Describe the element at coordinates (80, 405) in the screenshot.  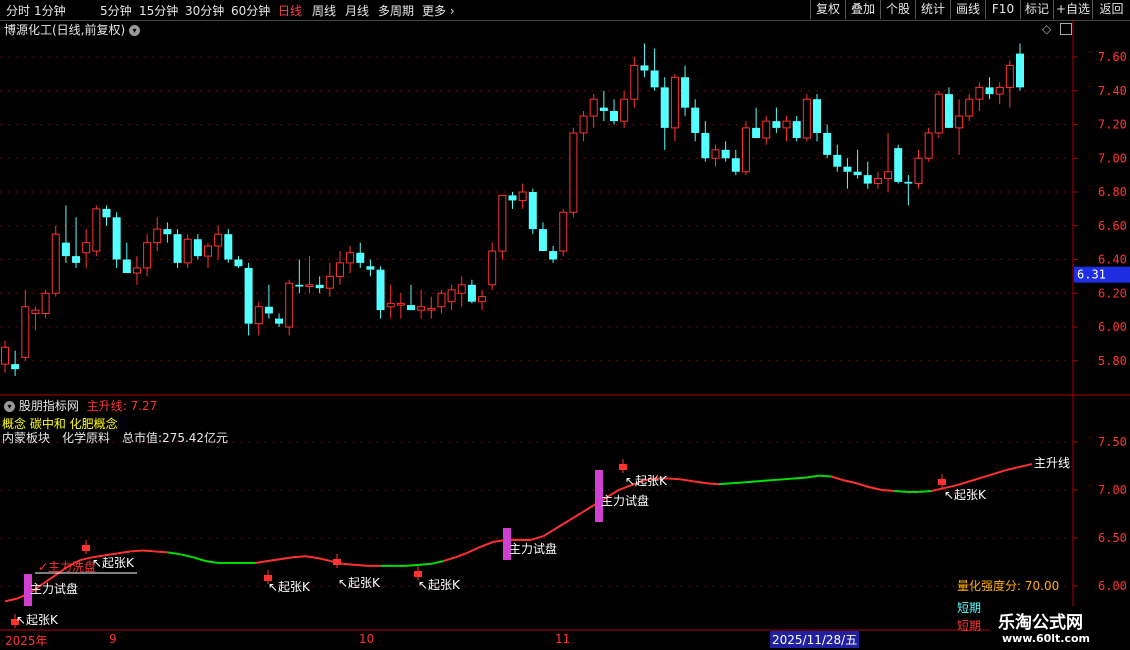
I see `indicator-header: ▾ 股朋指标网 主升线: 7.27` at that location.